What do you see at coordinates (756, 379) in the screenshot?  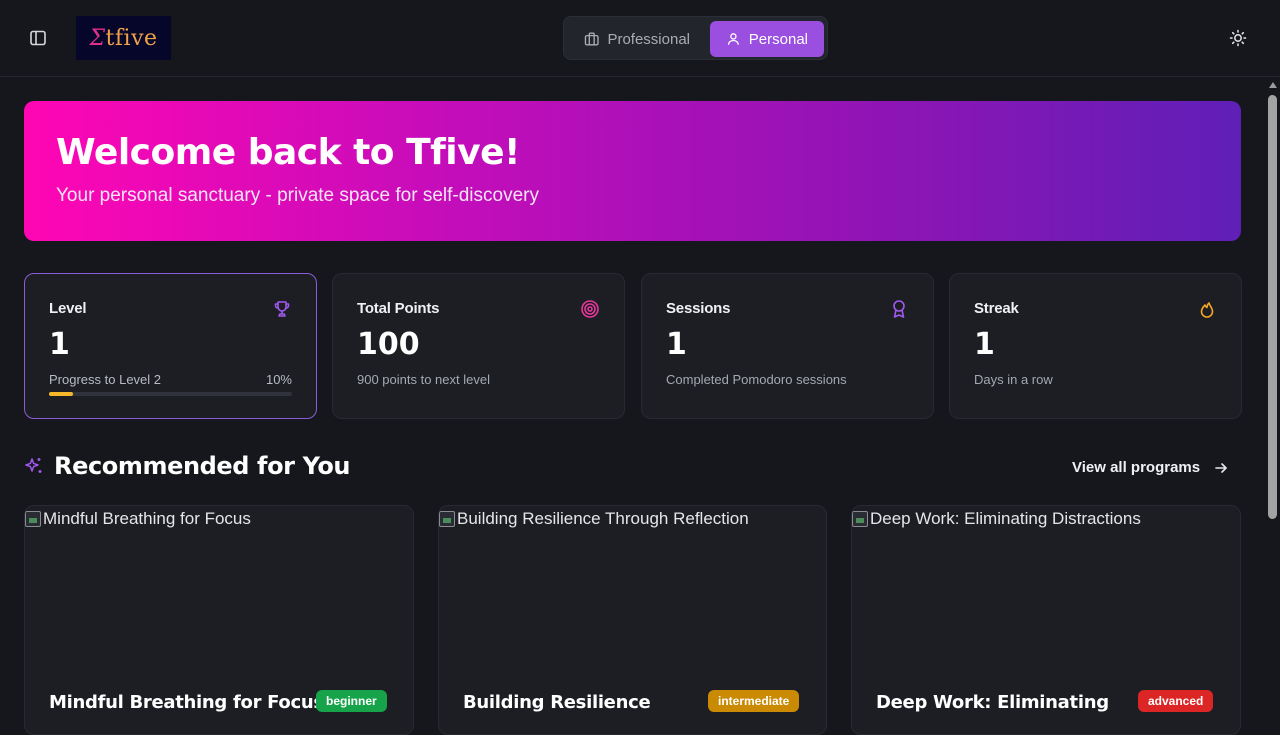 I see `stat-subtext: Completed Pomodoro sessions` at bounding box center [756, 379].